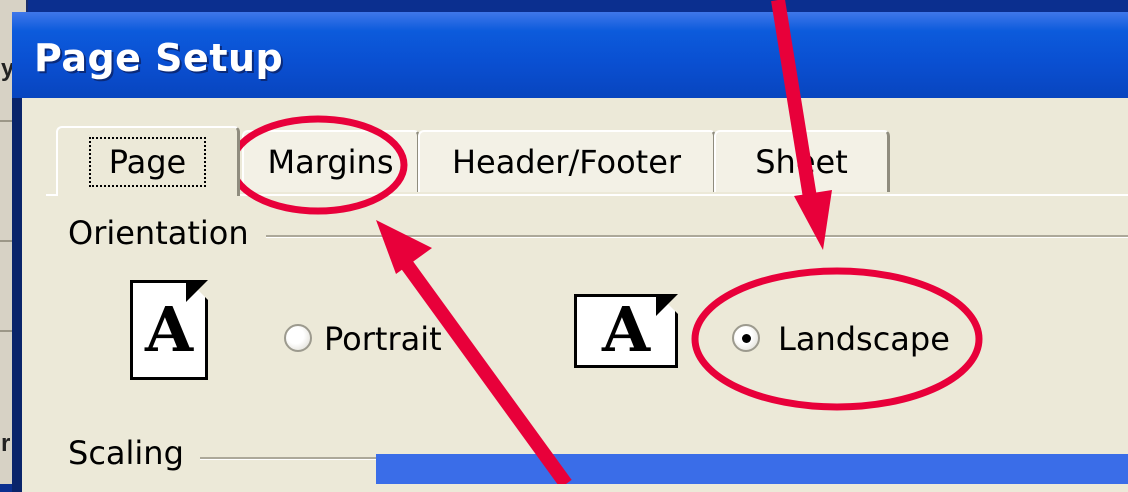 This screenshot has height=492, width=1128. I want to click on scaling-group-divider, so click(291, 458).